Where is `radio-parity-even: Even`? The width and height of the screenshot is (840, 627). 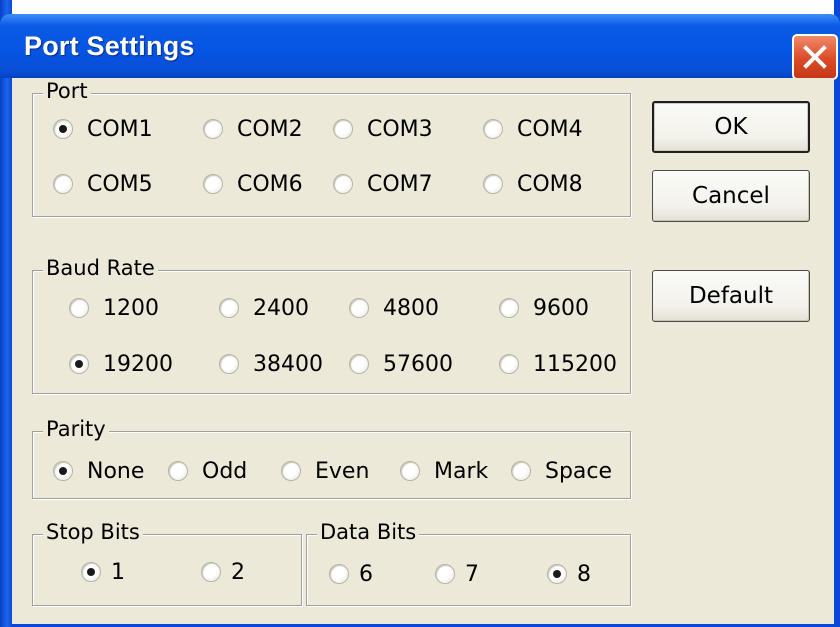 radio-parity-even: Even is located at coordinates (325, 471).